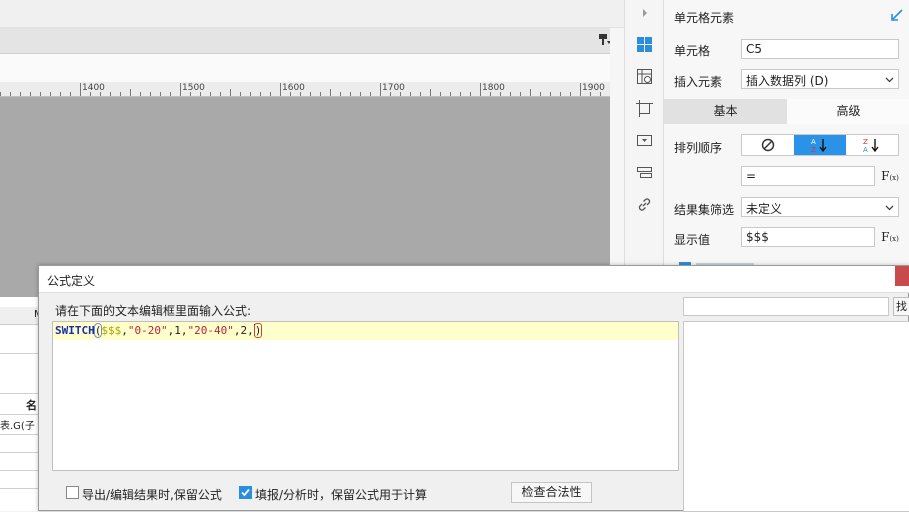 This screenshot has height=512, width=909. I want to click on keep-formula-export-label: 导出/编辑结果时,保留公式, so click(152, 495).